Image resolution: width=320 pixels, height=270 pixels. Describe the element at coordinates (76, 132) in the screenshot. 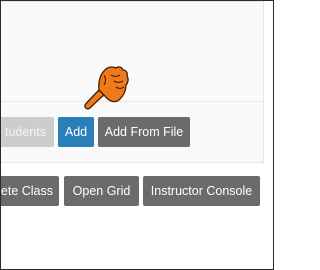

I see `add-button: Add` at that location.